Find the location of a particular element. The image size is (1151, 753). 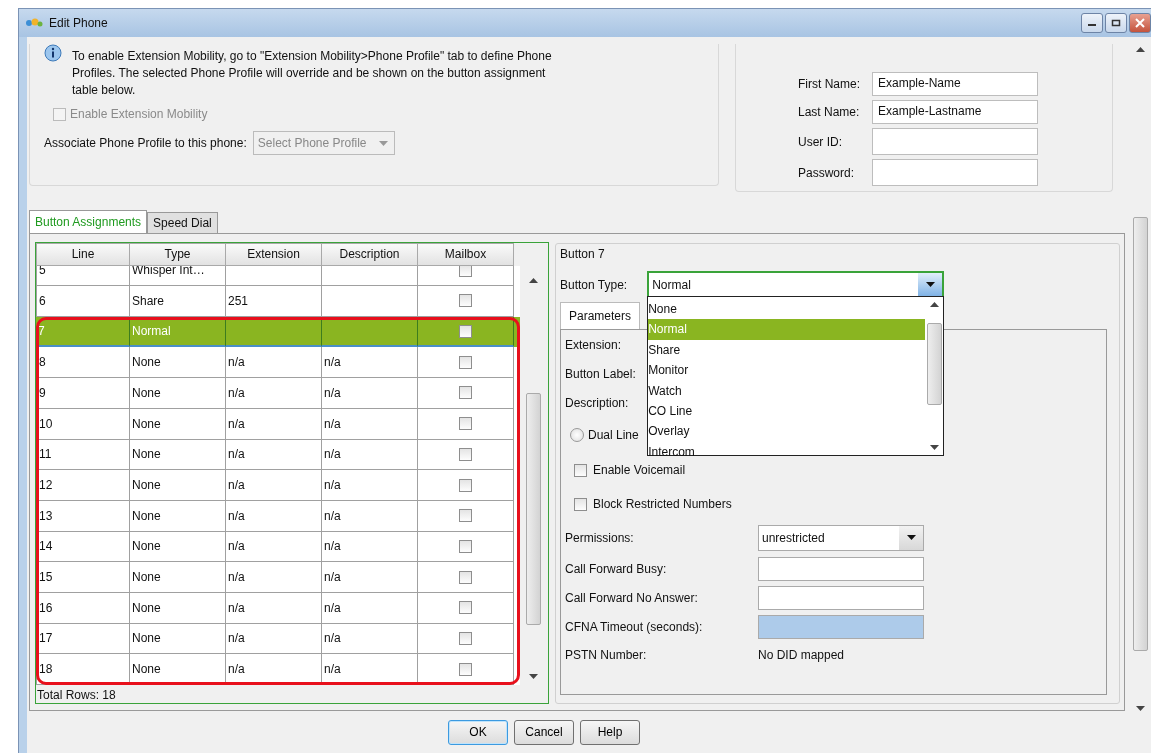

table-cell: 17 is located at coordinates (83, 639).